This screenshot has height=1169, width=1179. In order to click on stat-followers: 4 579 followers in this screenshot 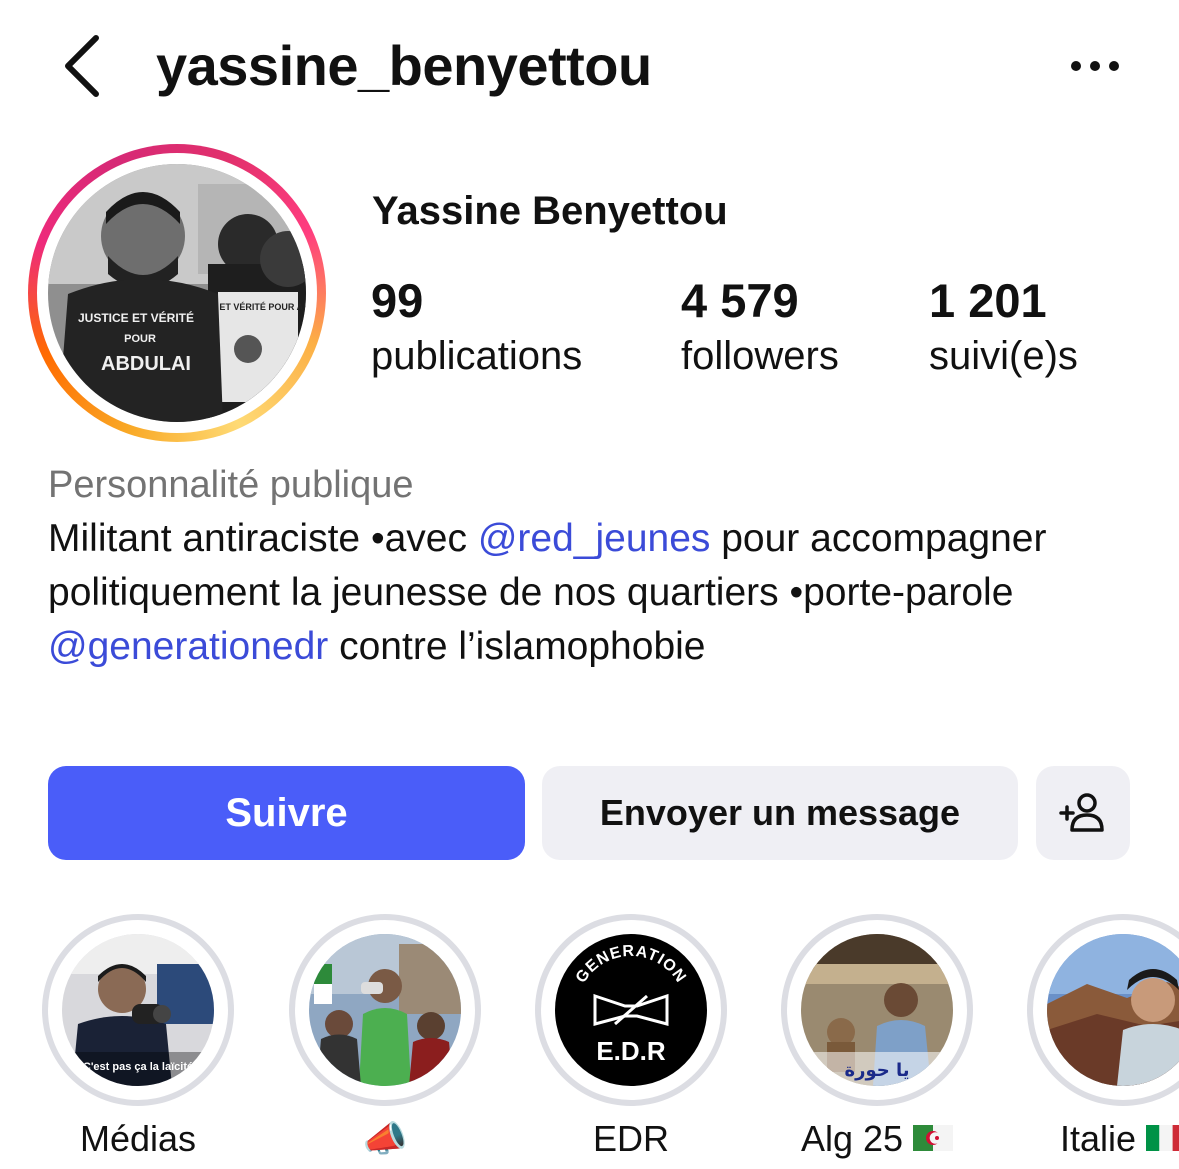, I will do `click(760, 327)`.